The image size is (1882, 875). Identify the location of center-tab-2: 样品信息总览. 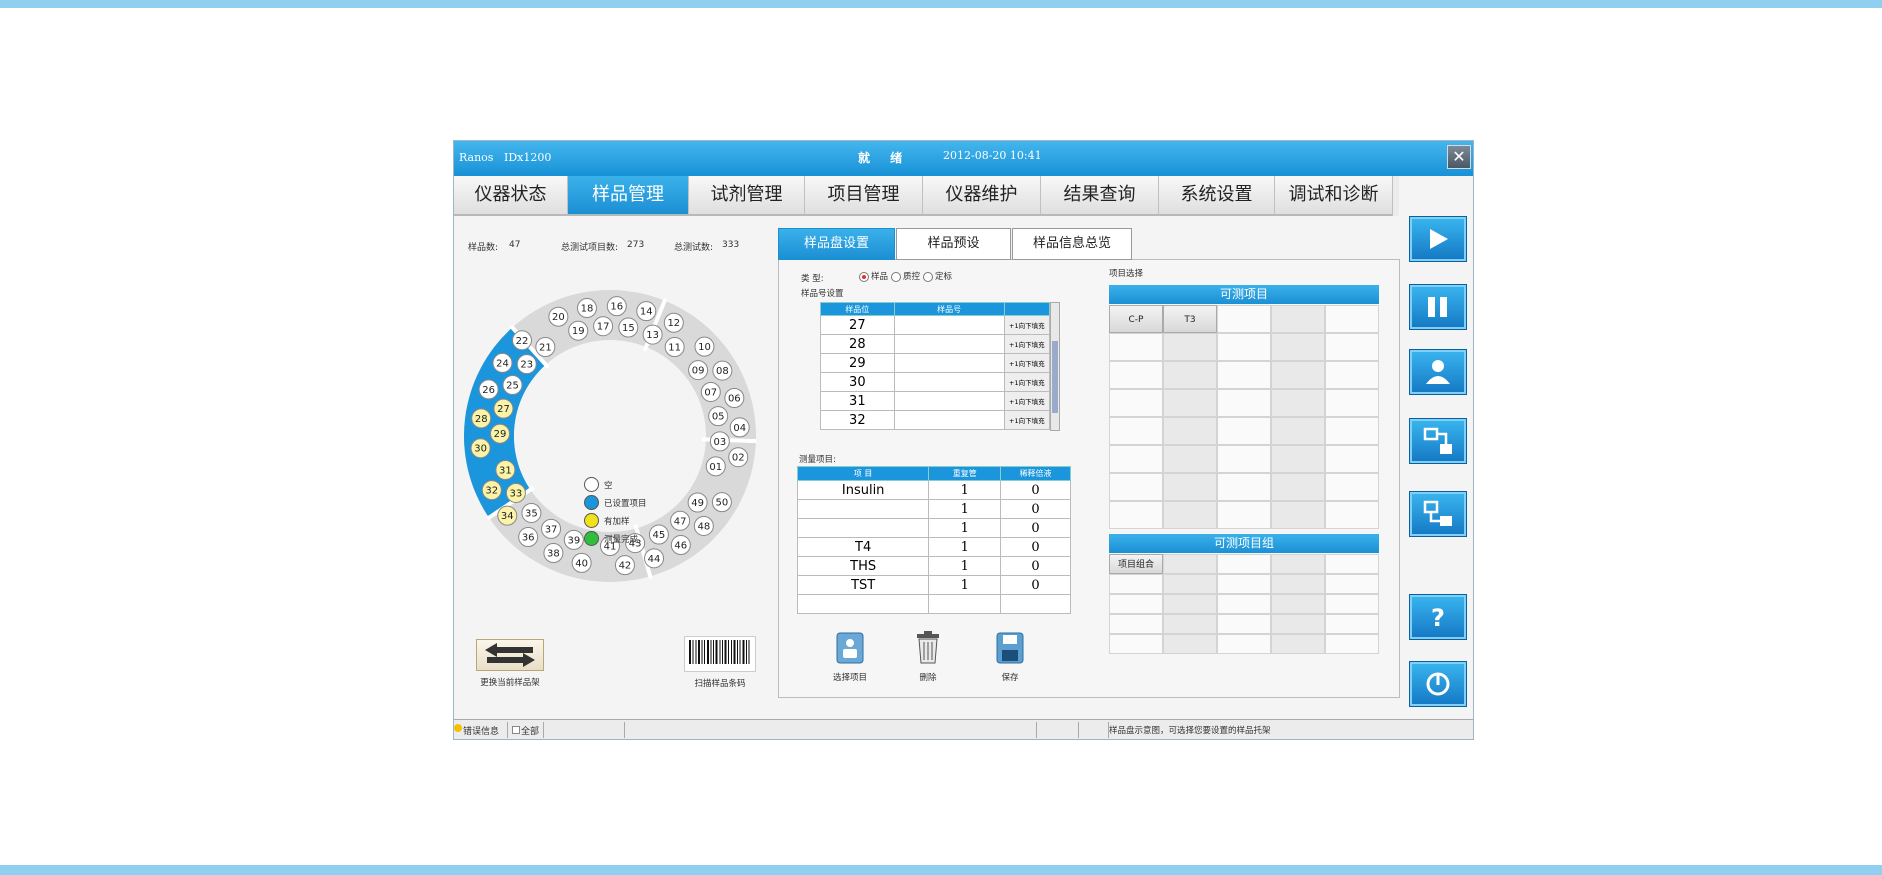
(1072, 244).